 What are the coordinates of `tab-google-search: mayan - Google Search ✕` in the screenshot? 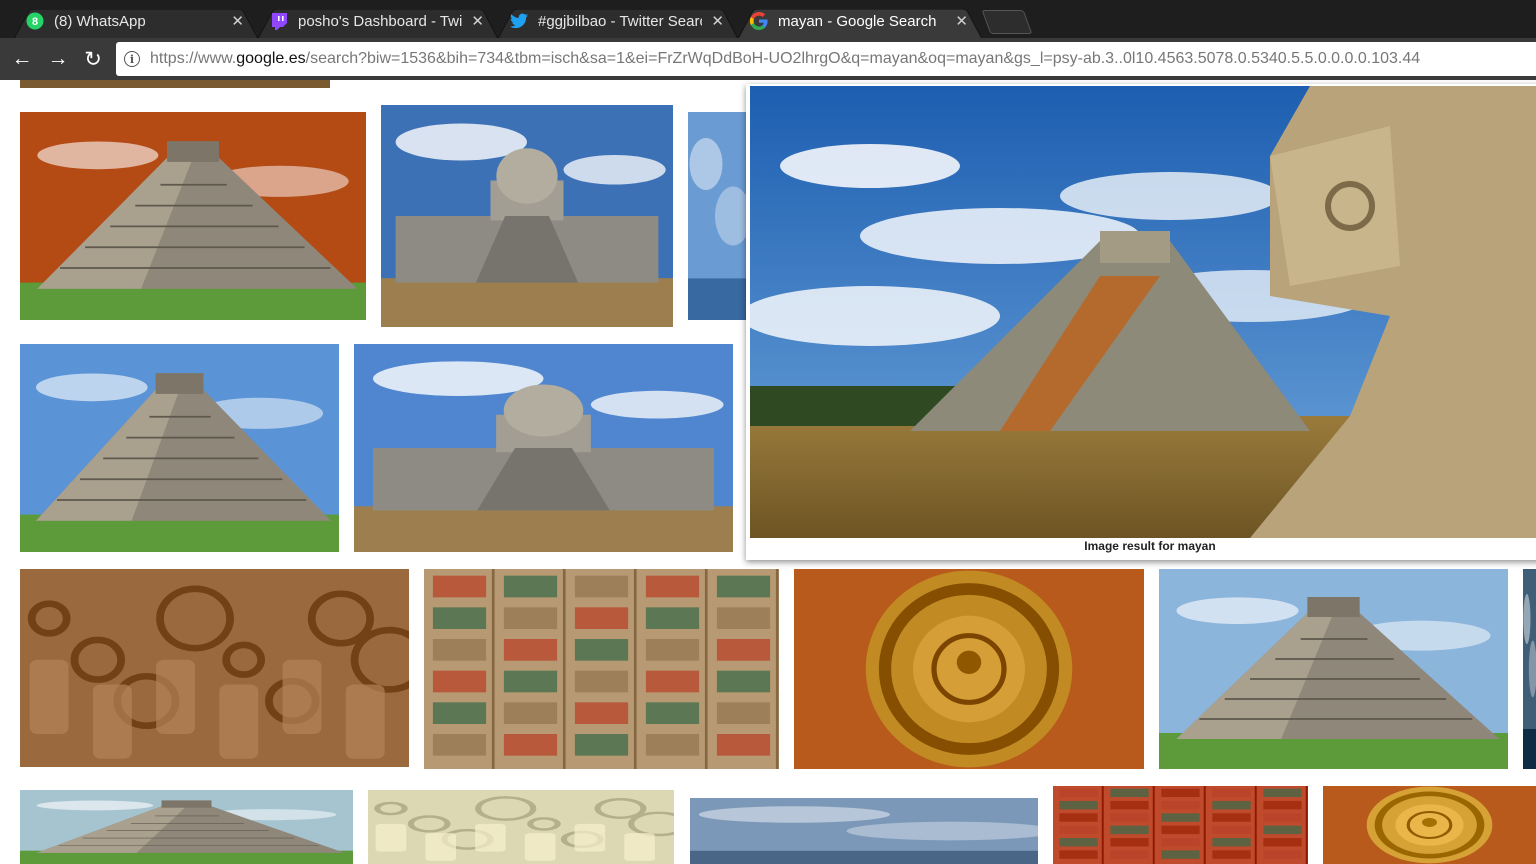 It's located at (860, 21).